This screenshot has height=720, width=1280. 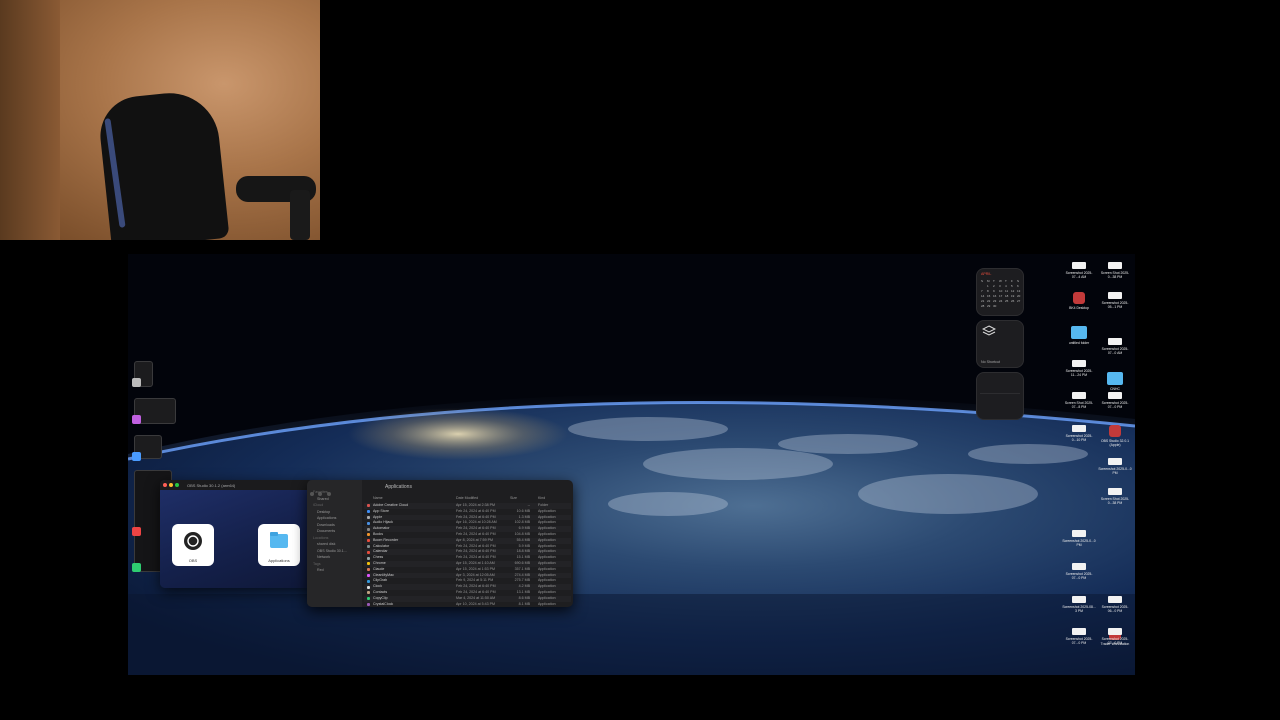 What do you see at coordinates (989, 306) in the screenshot?
I see `calendar-day: 29` at bounding box center [989, 306].